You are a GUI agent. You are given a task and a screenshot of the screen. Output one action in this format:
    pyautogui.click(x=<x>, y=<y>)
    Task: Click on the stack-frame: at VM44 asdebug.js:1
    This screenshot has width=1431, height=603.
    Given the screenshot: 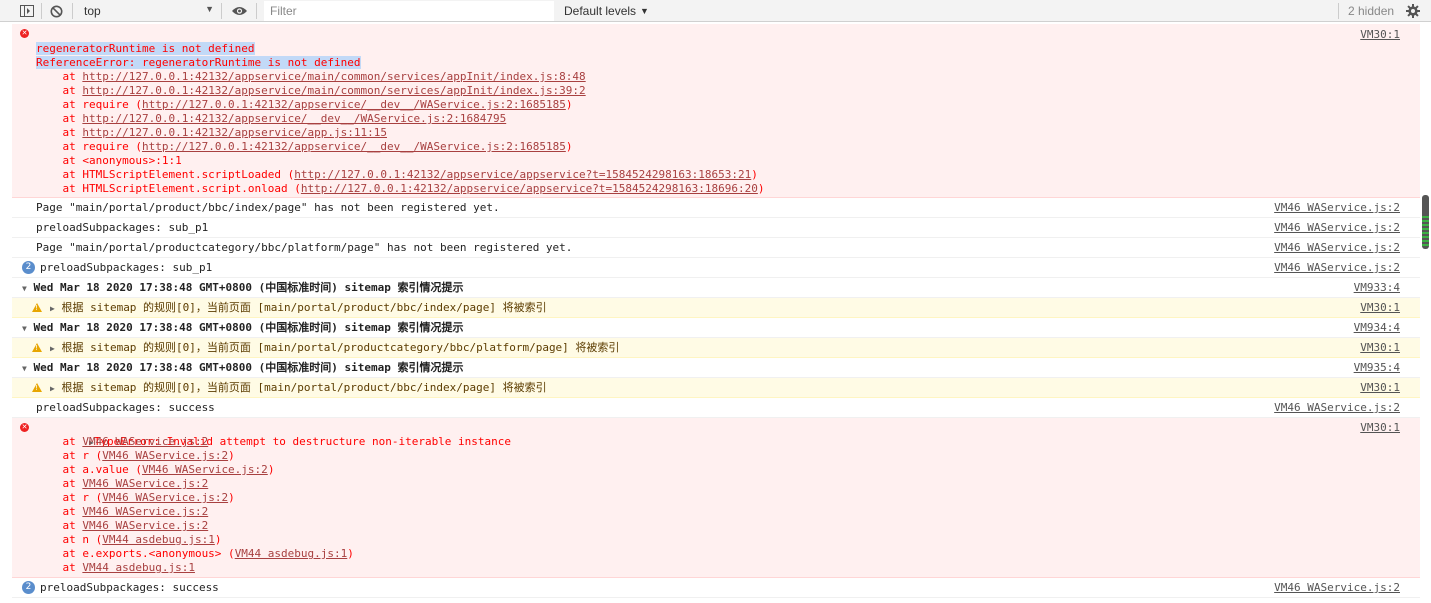 What is the action you would take?
    pyautogui.click(x=728, y=568)
    